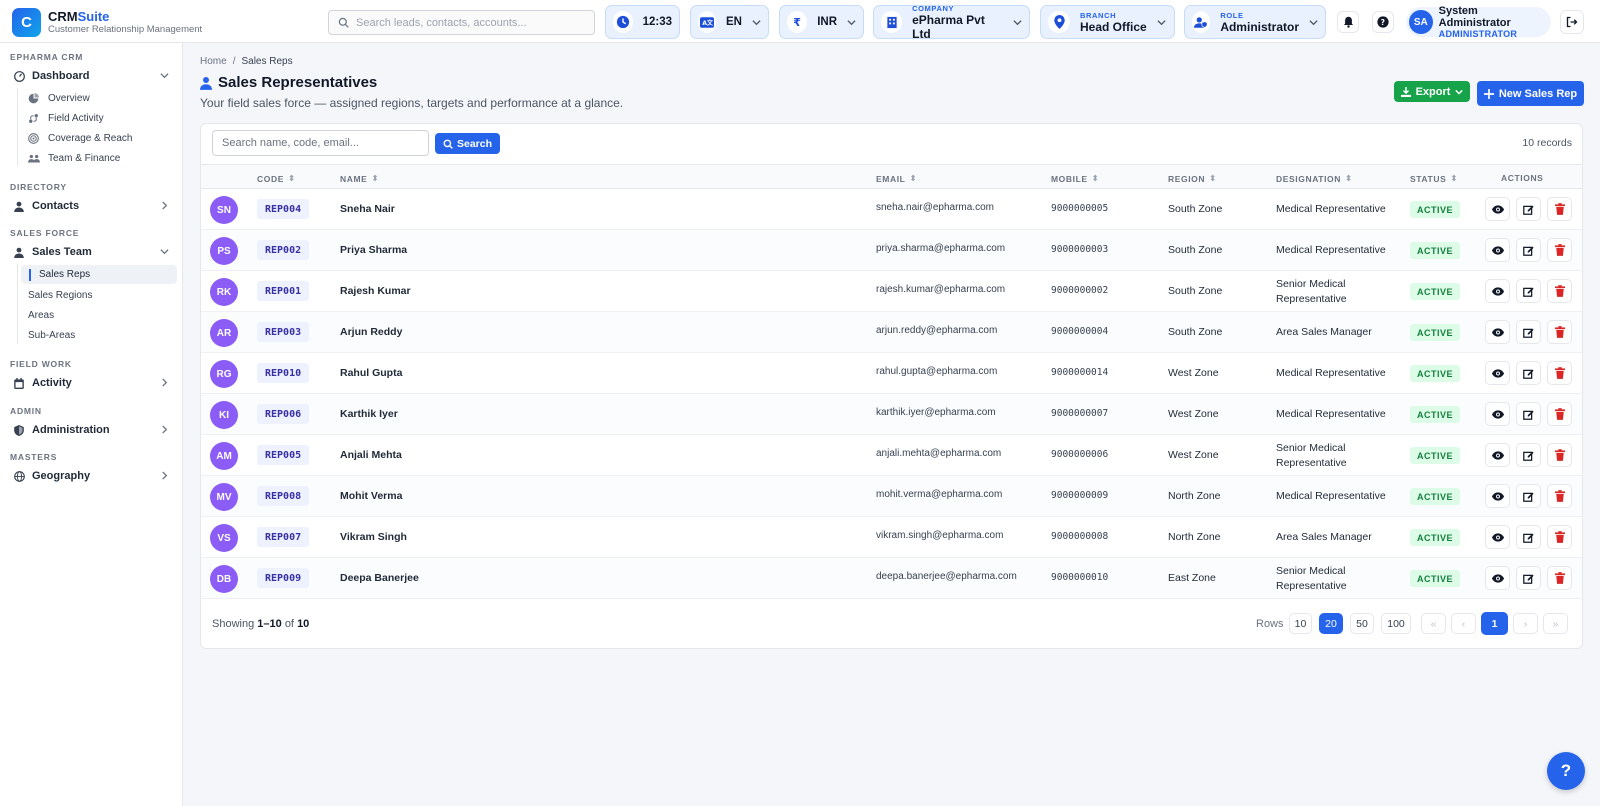  Describe the element at coordinates (97, 98) in the screenshot. I see `sidebar-item-overview: Overview` at that location.